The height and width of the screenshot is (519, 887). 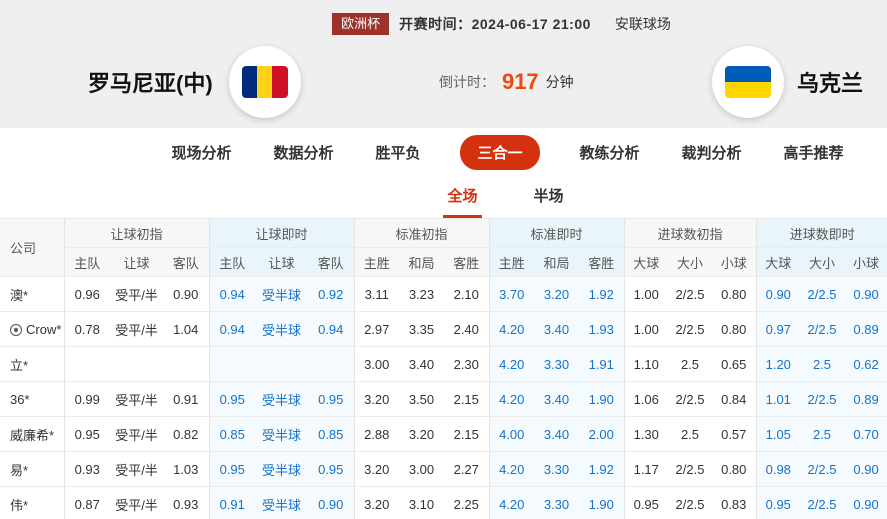 What do you see at coordinates (303, 152) in the screenshot?
I see `nav-item-2: 数据分析` at bounding box center [303, 152].